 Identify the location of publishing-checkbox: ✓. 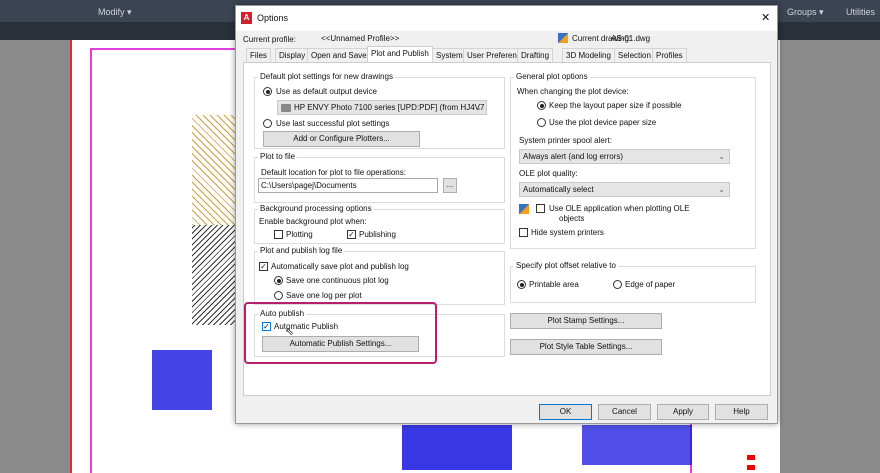
(351, 234).